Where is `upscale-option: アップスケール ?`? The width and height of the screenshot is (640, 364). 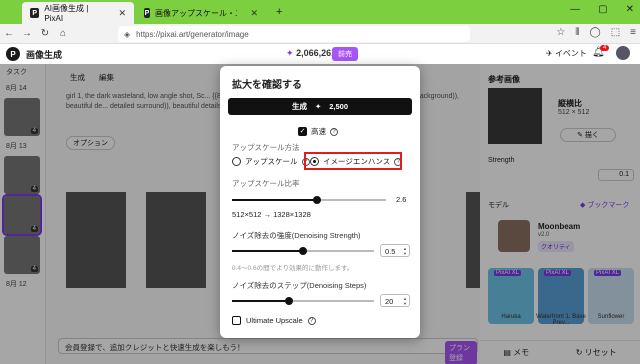
upscale-option: アップスケール ? is located at coordinates (271, 161).